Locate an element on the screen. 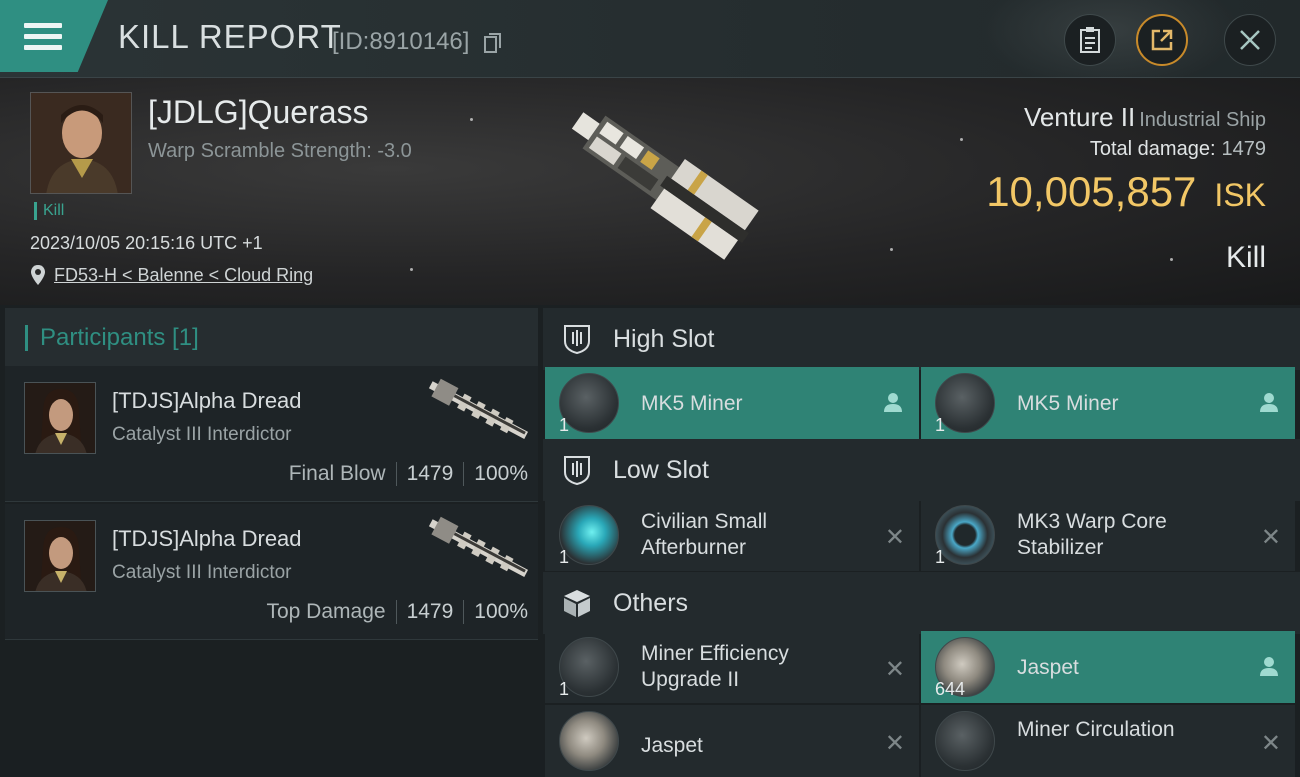  clipboard-icon is located at coordinates (1090, 40).